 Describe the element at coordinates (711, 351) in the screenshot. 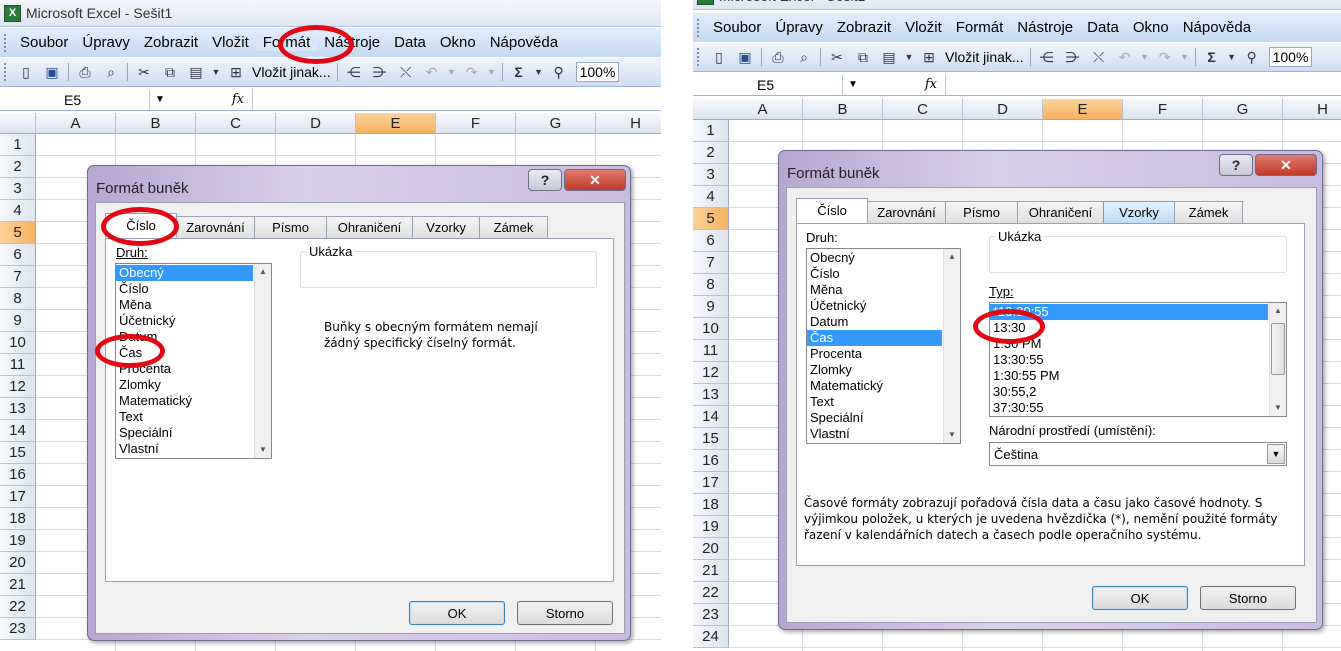

I see `row-header: 11` at that location.